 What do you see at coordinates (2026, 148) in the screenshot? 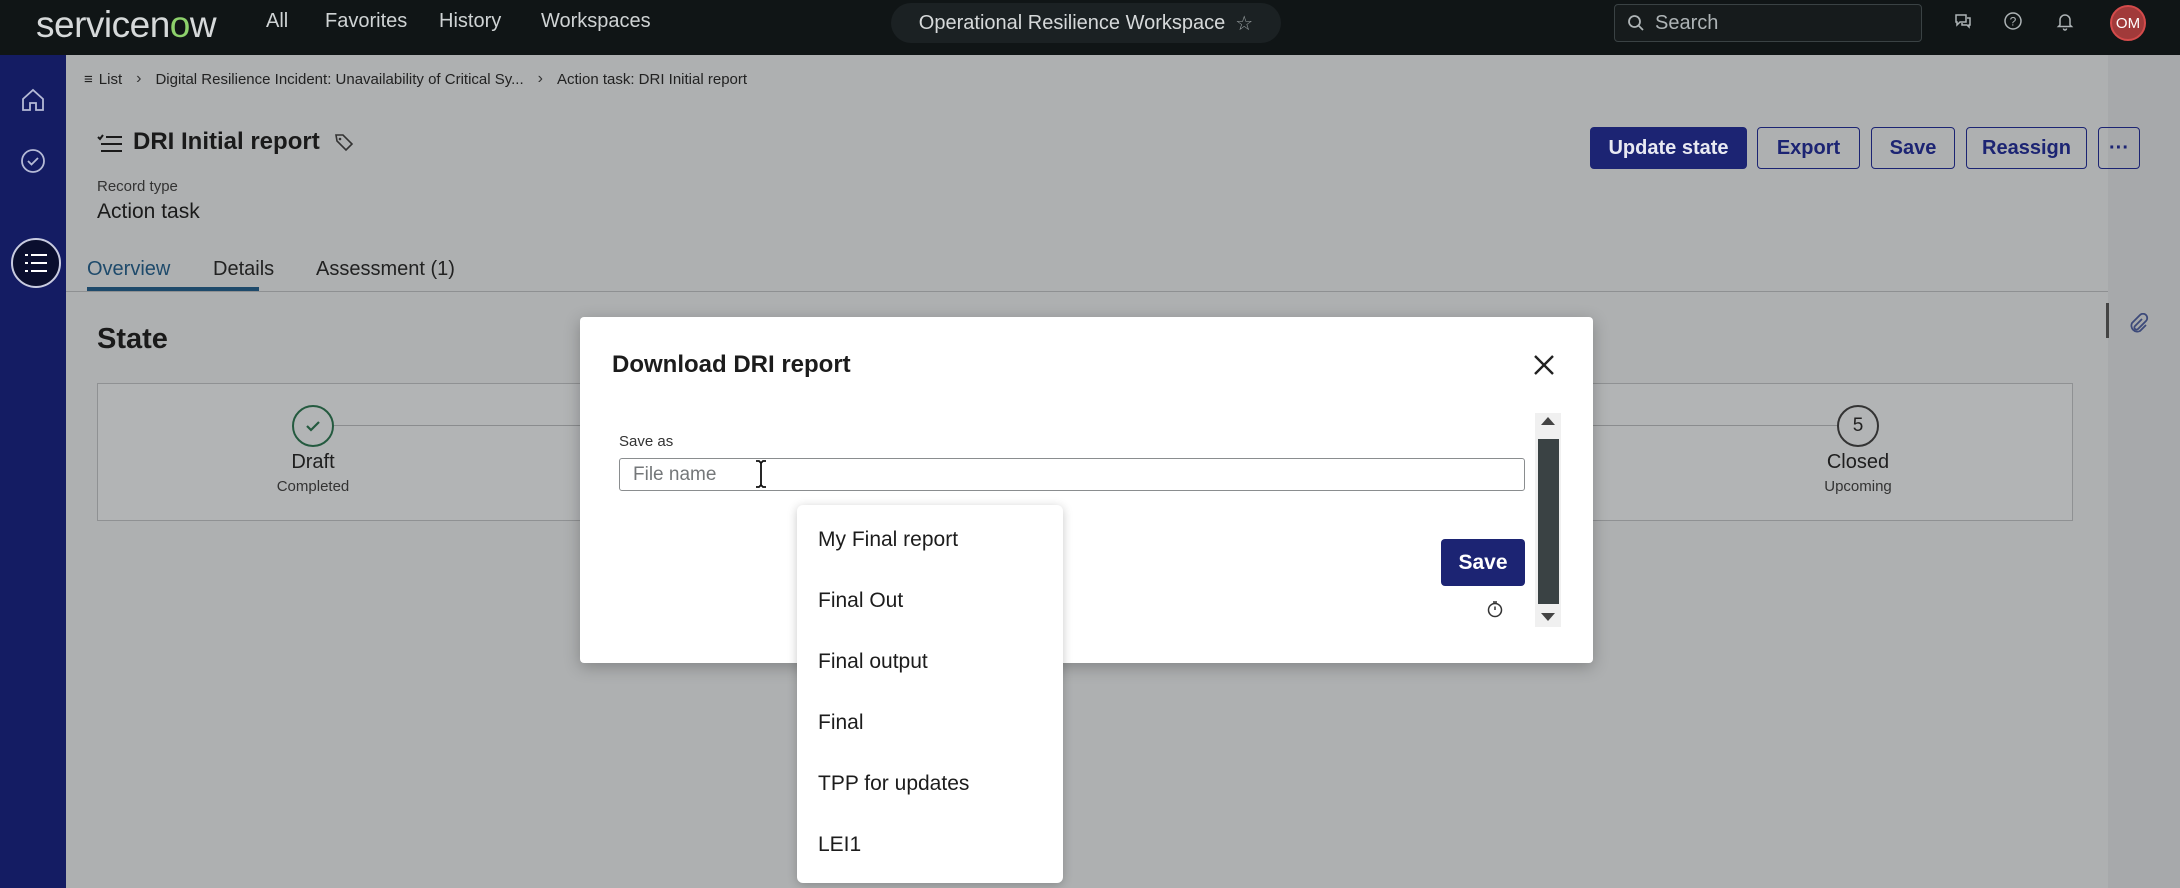
I see `reassign-button: Reassign` at bounding box center [2026, 148].